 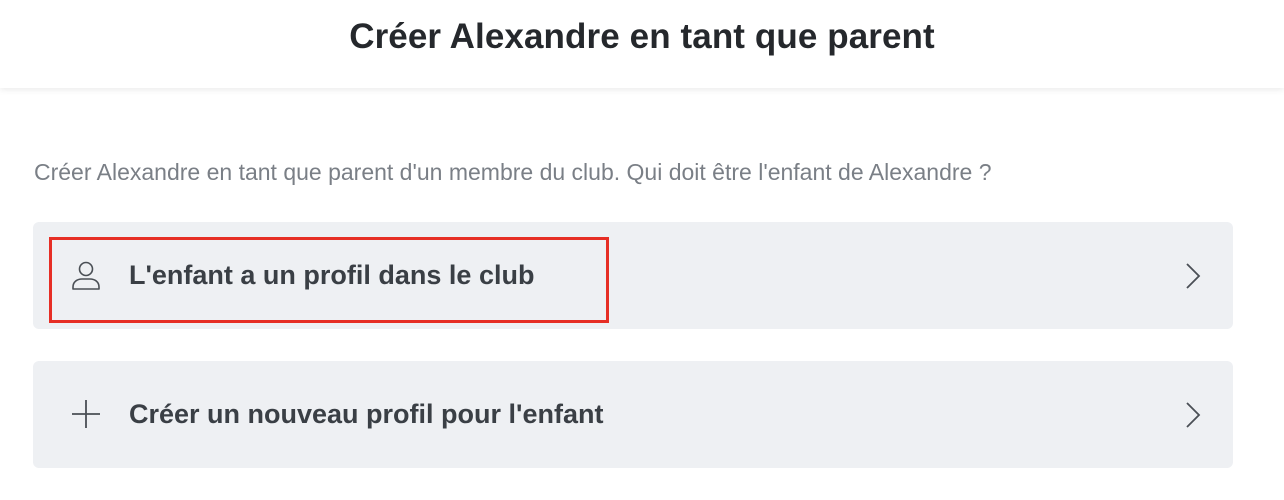 I want to click on option-label: L'enfant a un profil dans le club, so click(x=332, y=275).